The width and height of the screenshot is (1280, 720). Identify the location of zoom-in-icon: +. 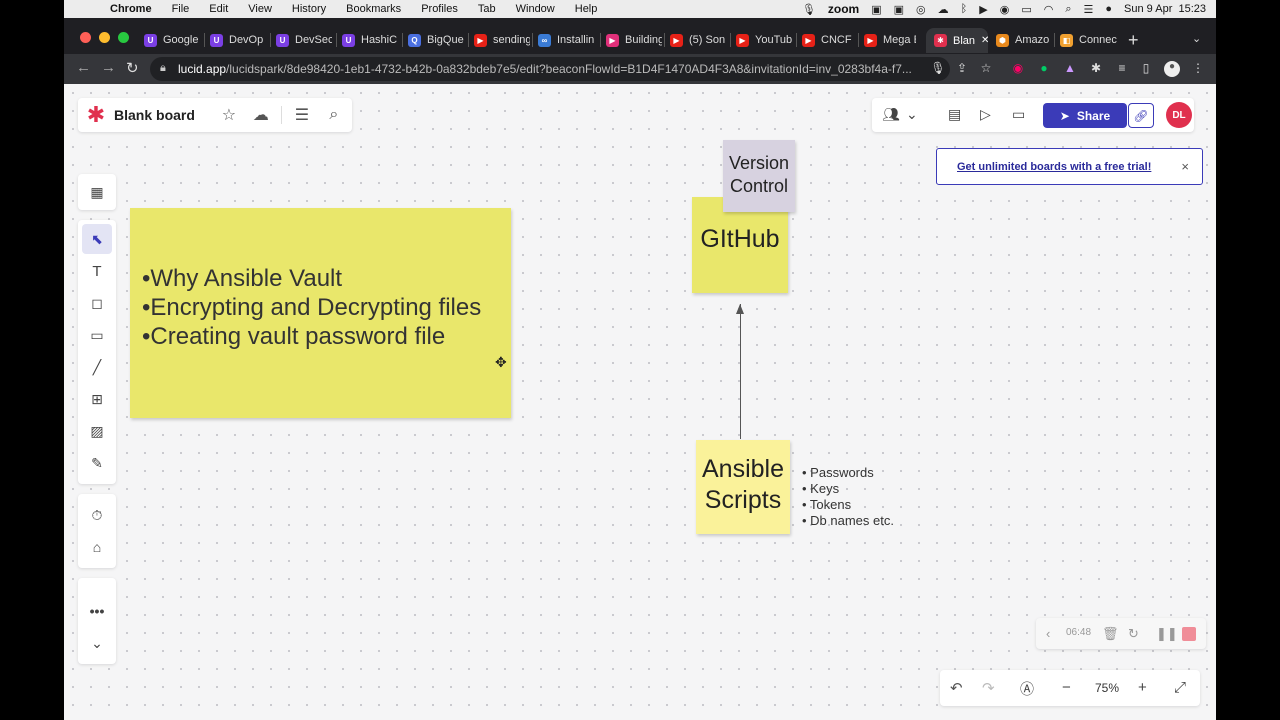
(1142, 687).